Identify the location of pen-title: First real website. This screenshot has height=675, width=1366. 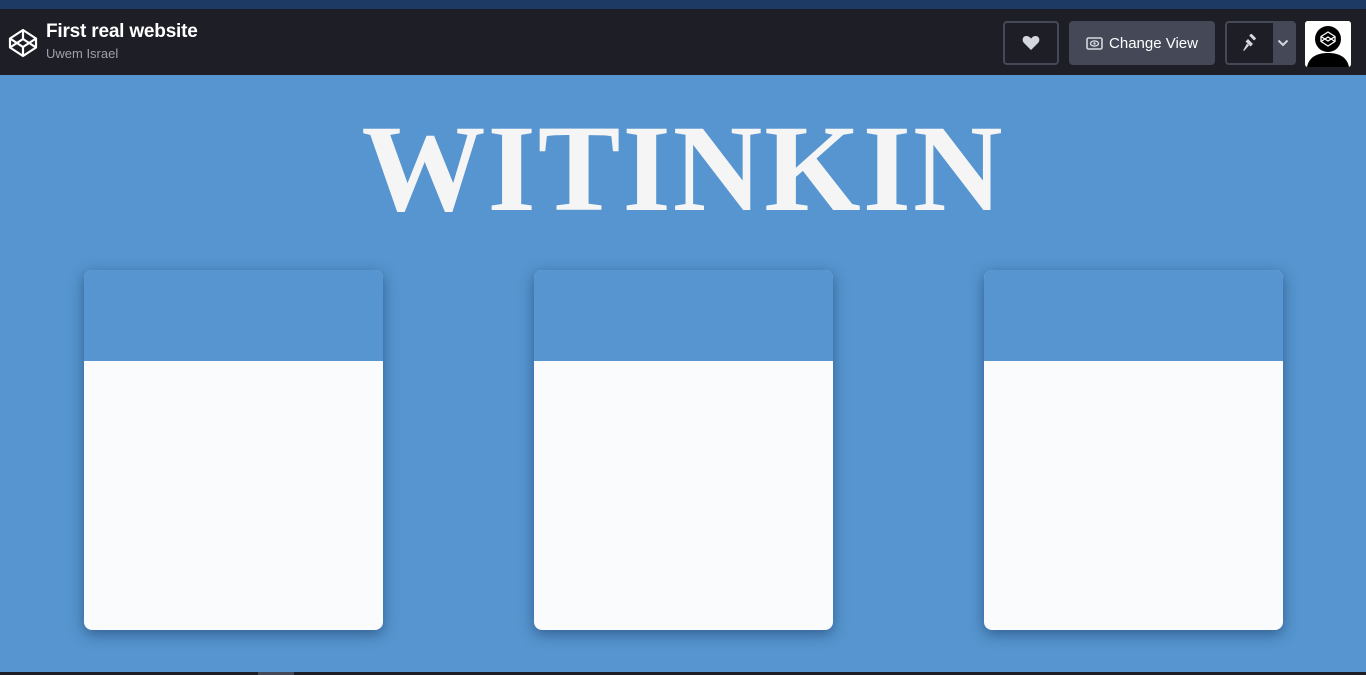
(122, 32).